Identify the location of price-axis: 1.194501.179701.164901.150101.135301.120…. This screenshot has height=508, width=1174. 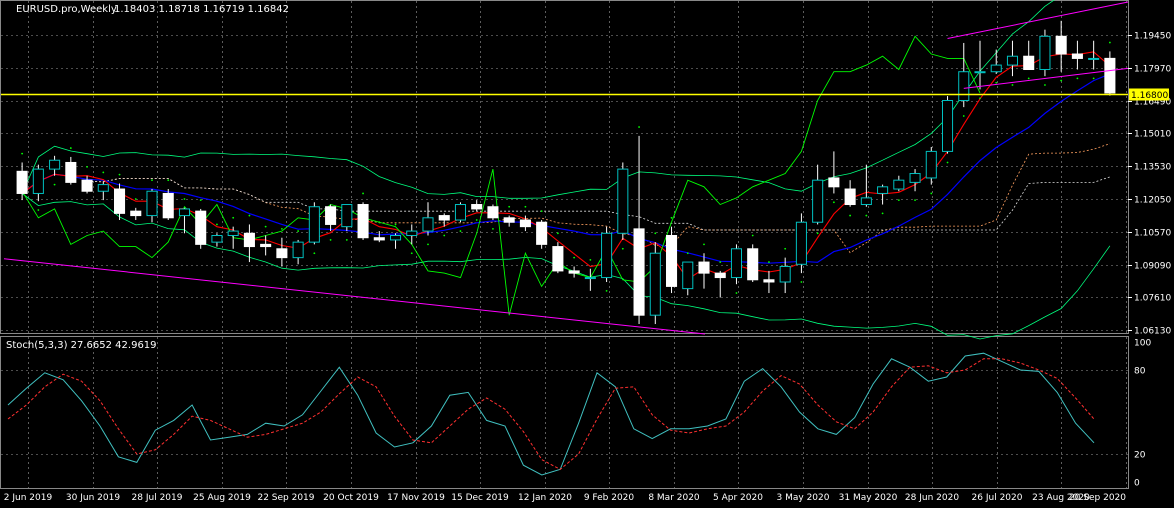
(1149, 260).